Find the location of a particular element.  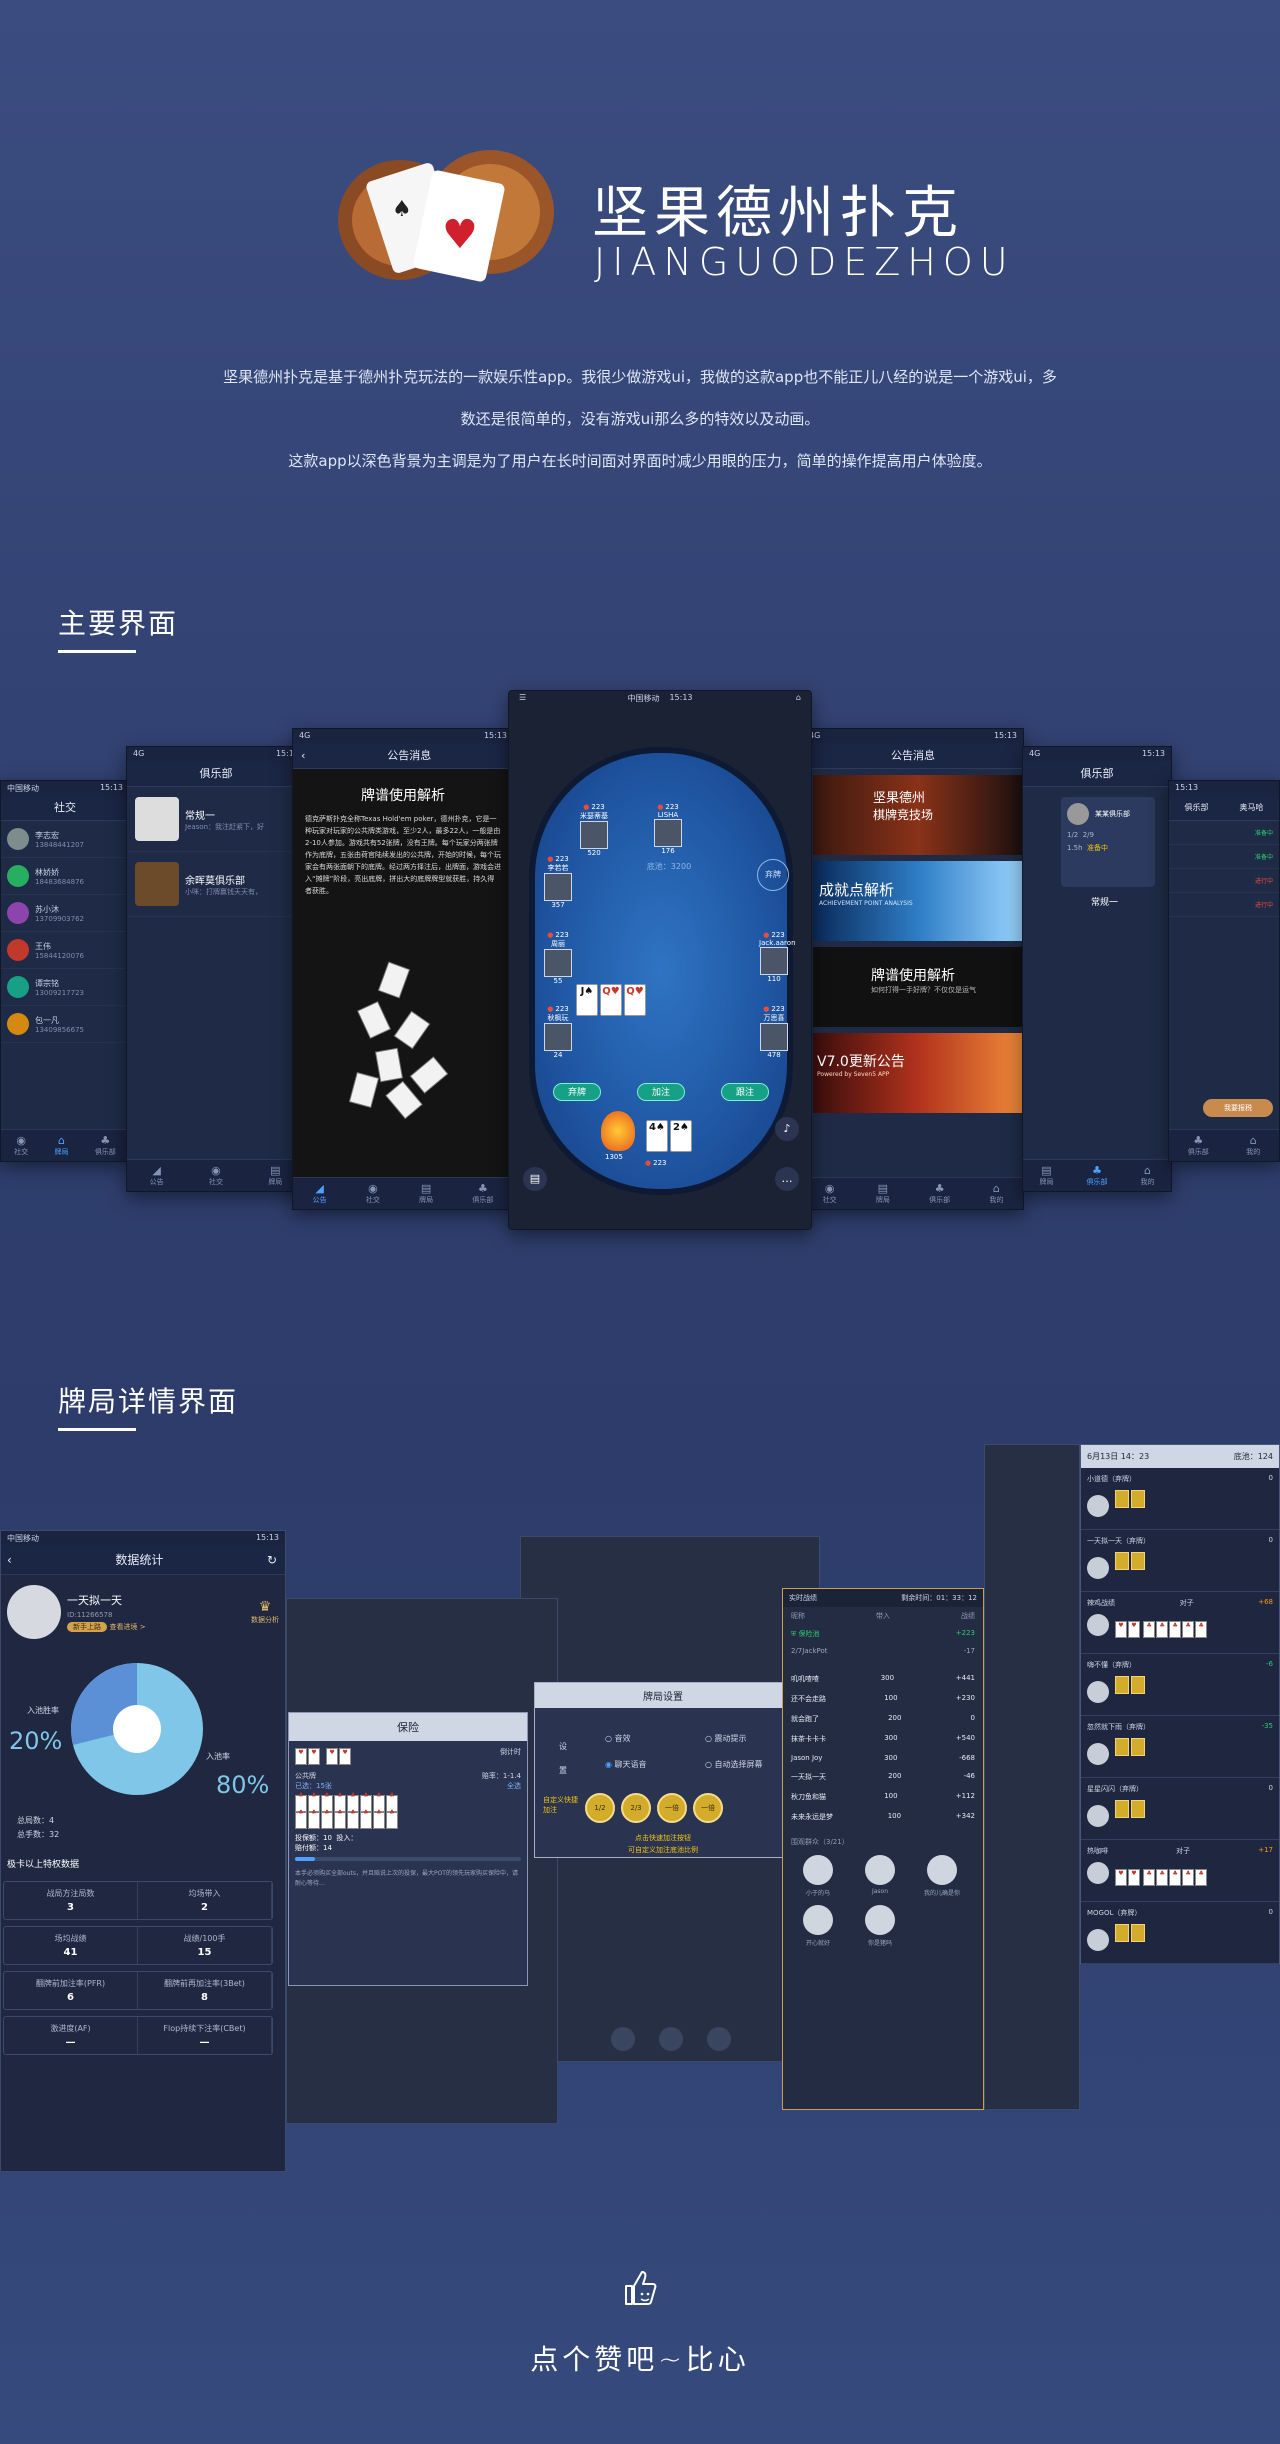

player-seat: 223Jack.aaron 110 is located at coordinates (777, 957).